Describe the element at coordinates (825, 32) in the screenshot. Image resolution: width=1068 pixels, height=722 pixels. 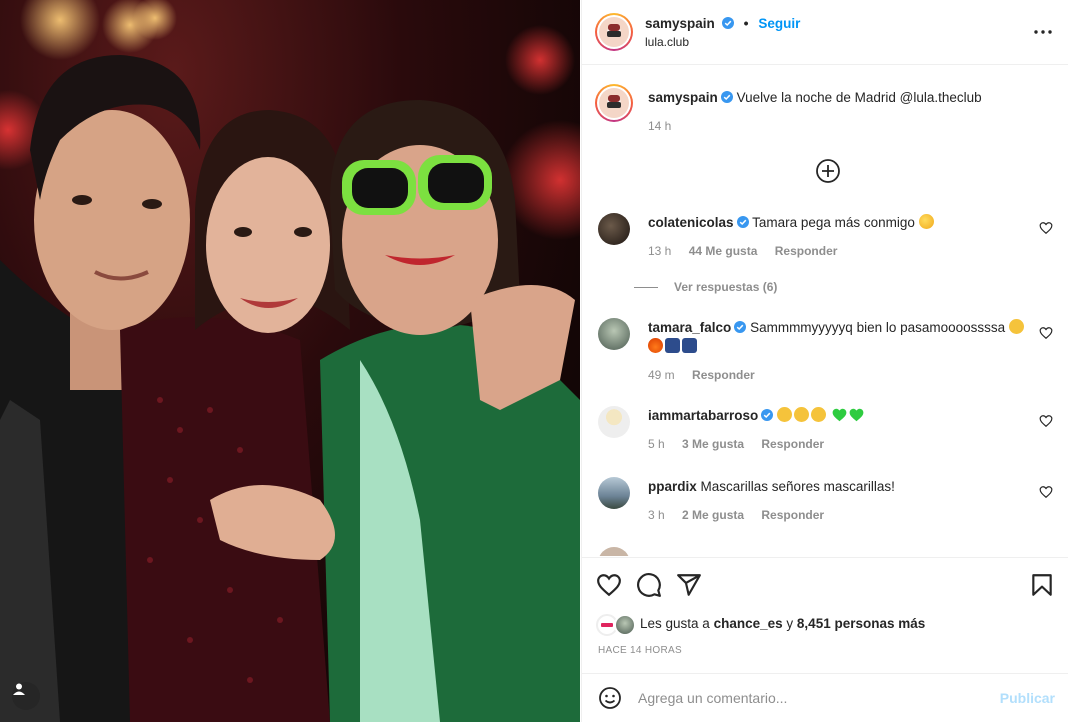
I see `post-header: samyspain • Seguir lula.club` at that location.